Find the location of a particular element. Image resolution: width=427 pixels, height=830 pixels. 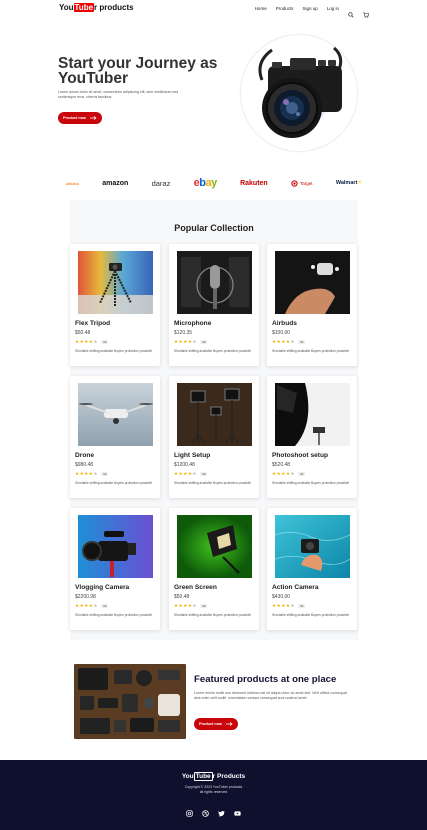

nav-link-signup: Sign up is located at coordinates (309, 8).